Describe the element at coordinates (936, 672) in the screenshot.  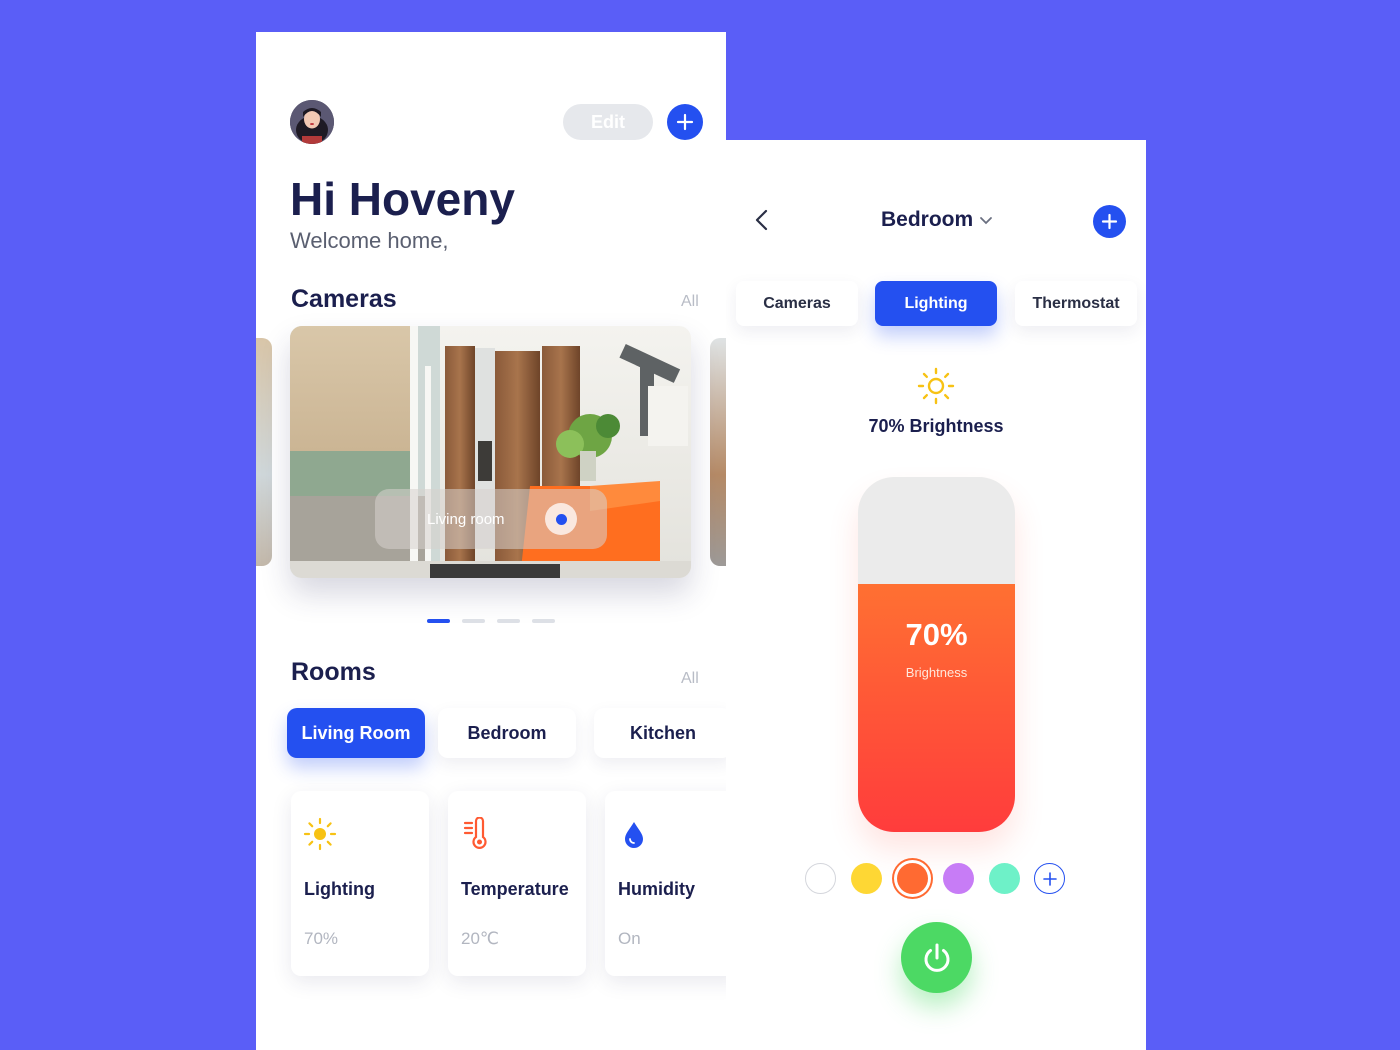
I see `brightness-label: Brightness` at that location.